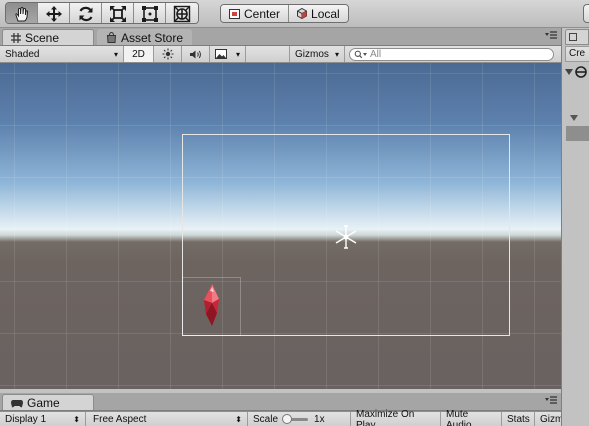 The width and height of the screenshot is (589, 426). I want to click on scale-slider, so click(295, 419).